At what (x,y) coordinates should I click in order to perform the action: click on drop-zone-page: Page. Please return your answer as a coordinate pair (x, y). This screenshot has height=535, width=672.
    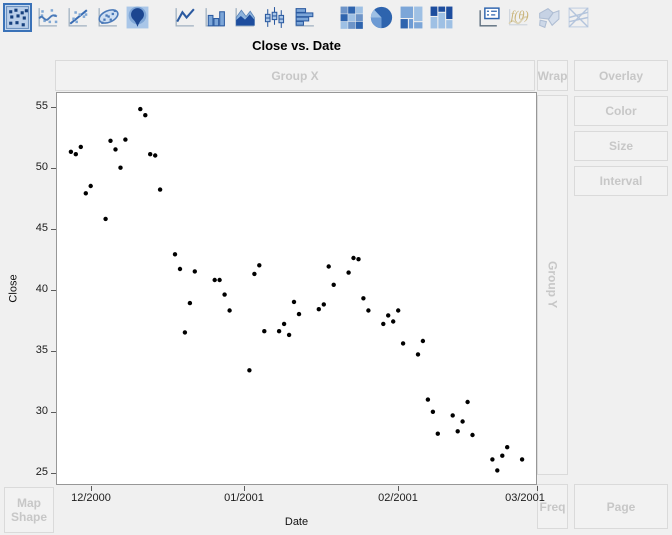
    Looking at the image, I should click on (621, 506).